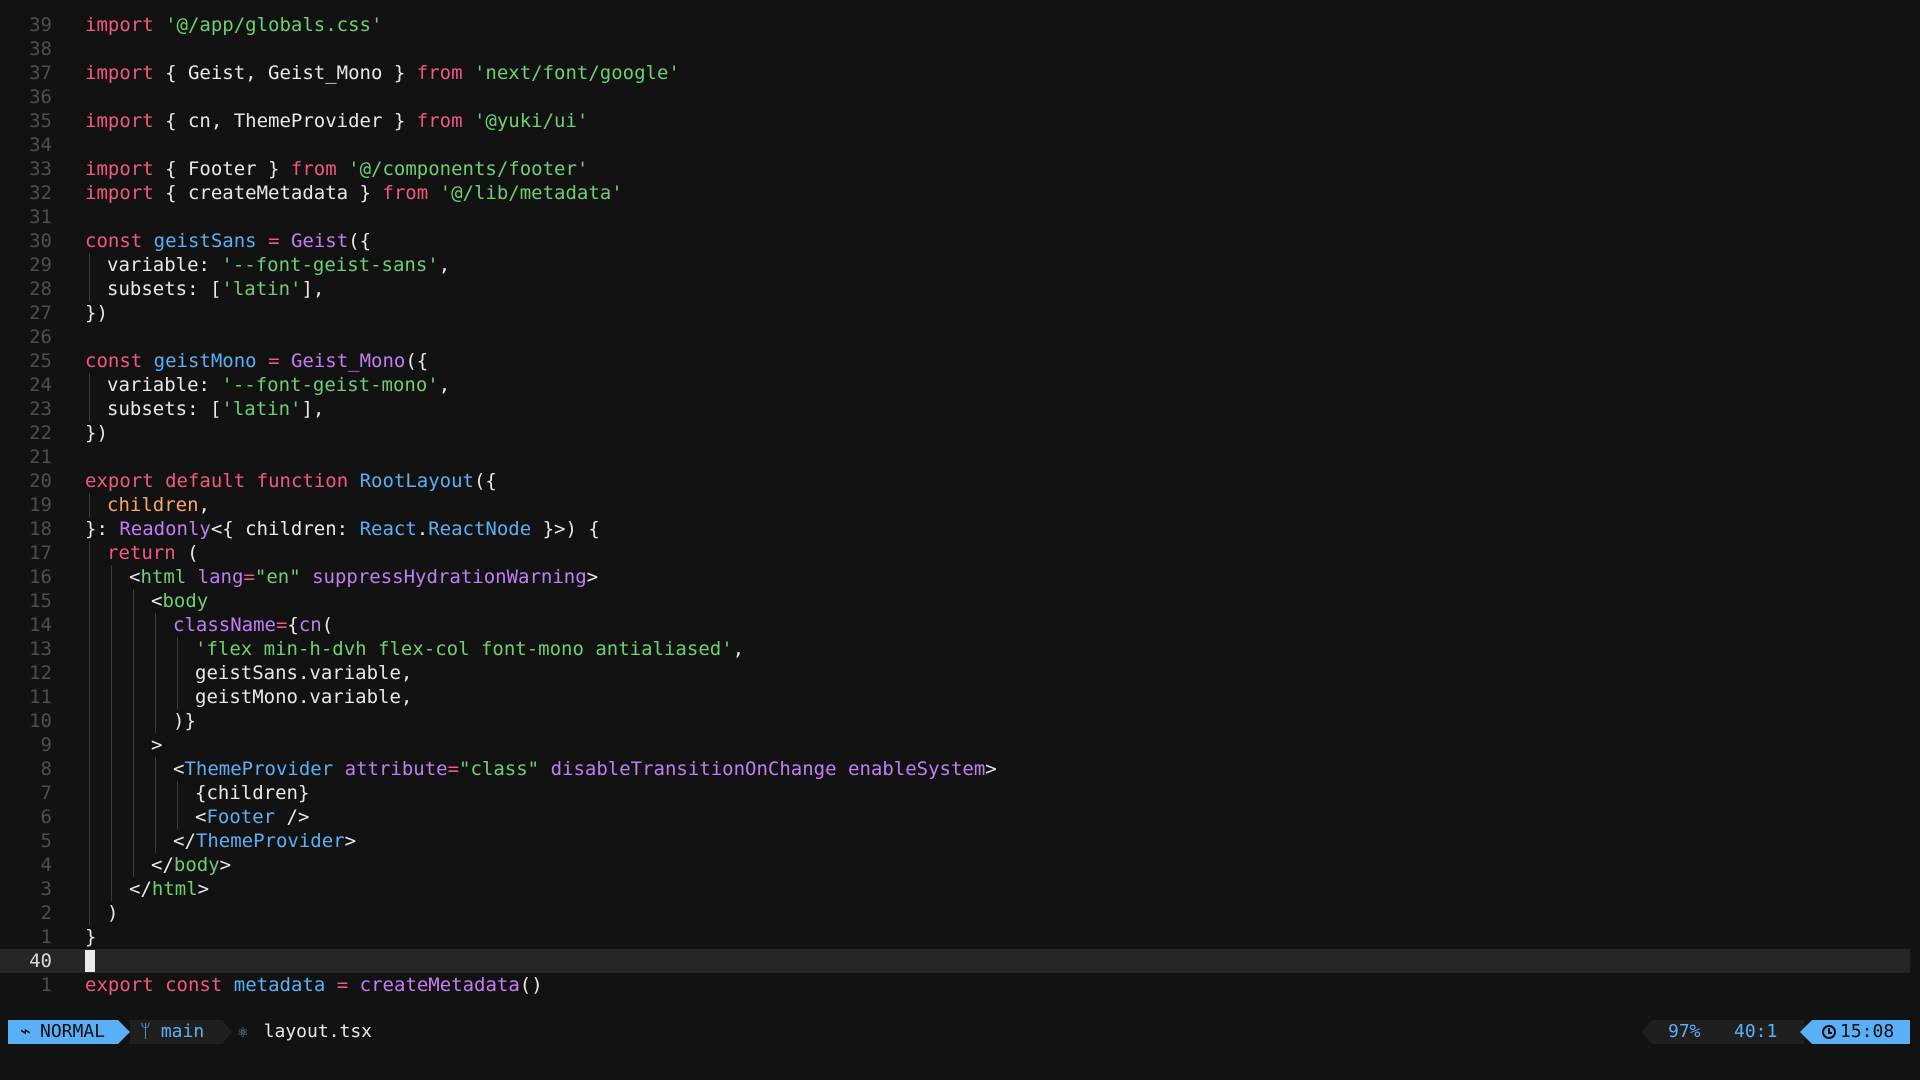 This screenshot has width=1920, height=1080. Describe the element at coordinates (955, 817) in the screenshot. I see `code-line: 6 <Footer />` at that location.